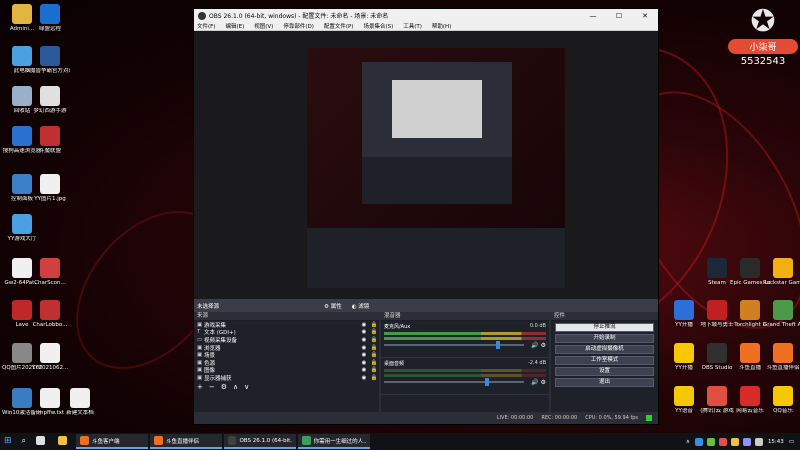 Image resolution: width=800 pixels, height=450 pixels. What do you see at coordinates (339, 26) in the screenshot?
I see `menu-profile: 配置文件(P)` at bounding box center [339, 26].